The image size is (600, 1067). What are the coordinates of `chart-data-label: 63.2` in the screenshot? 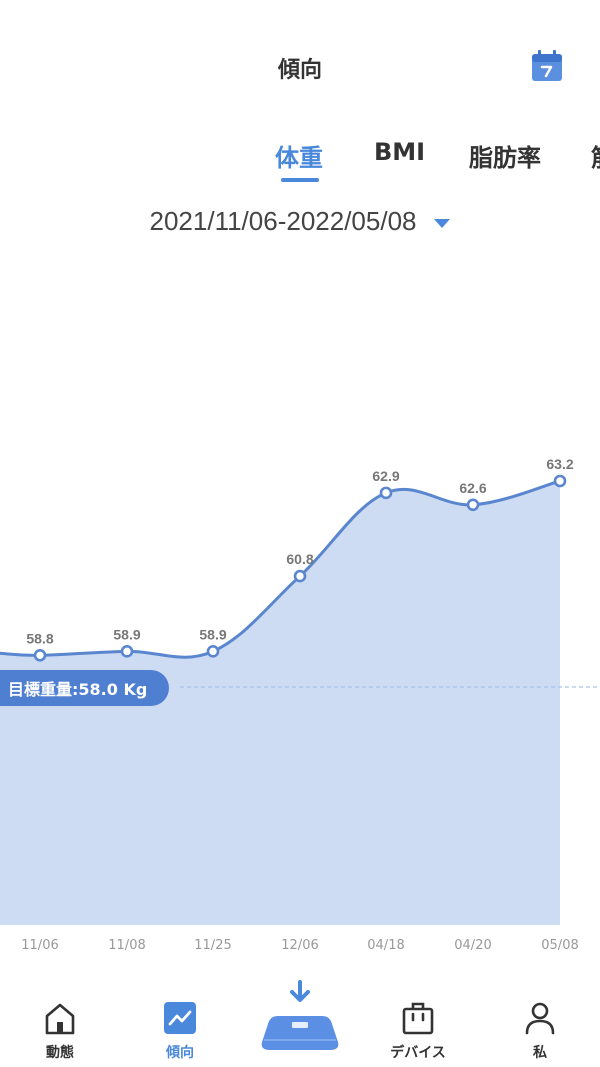 It's located at (559, 464).